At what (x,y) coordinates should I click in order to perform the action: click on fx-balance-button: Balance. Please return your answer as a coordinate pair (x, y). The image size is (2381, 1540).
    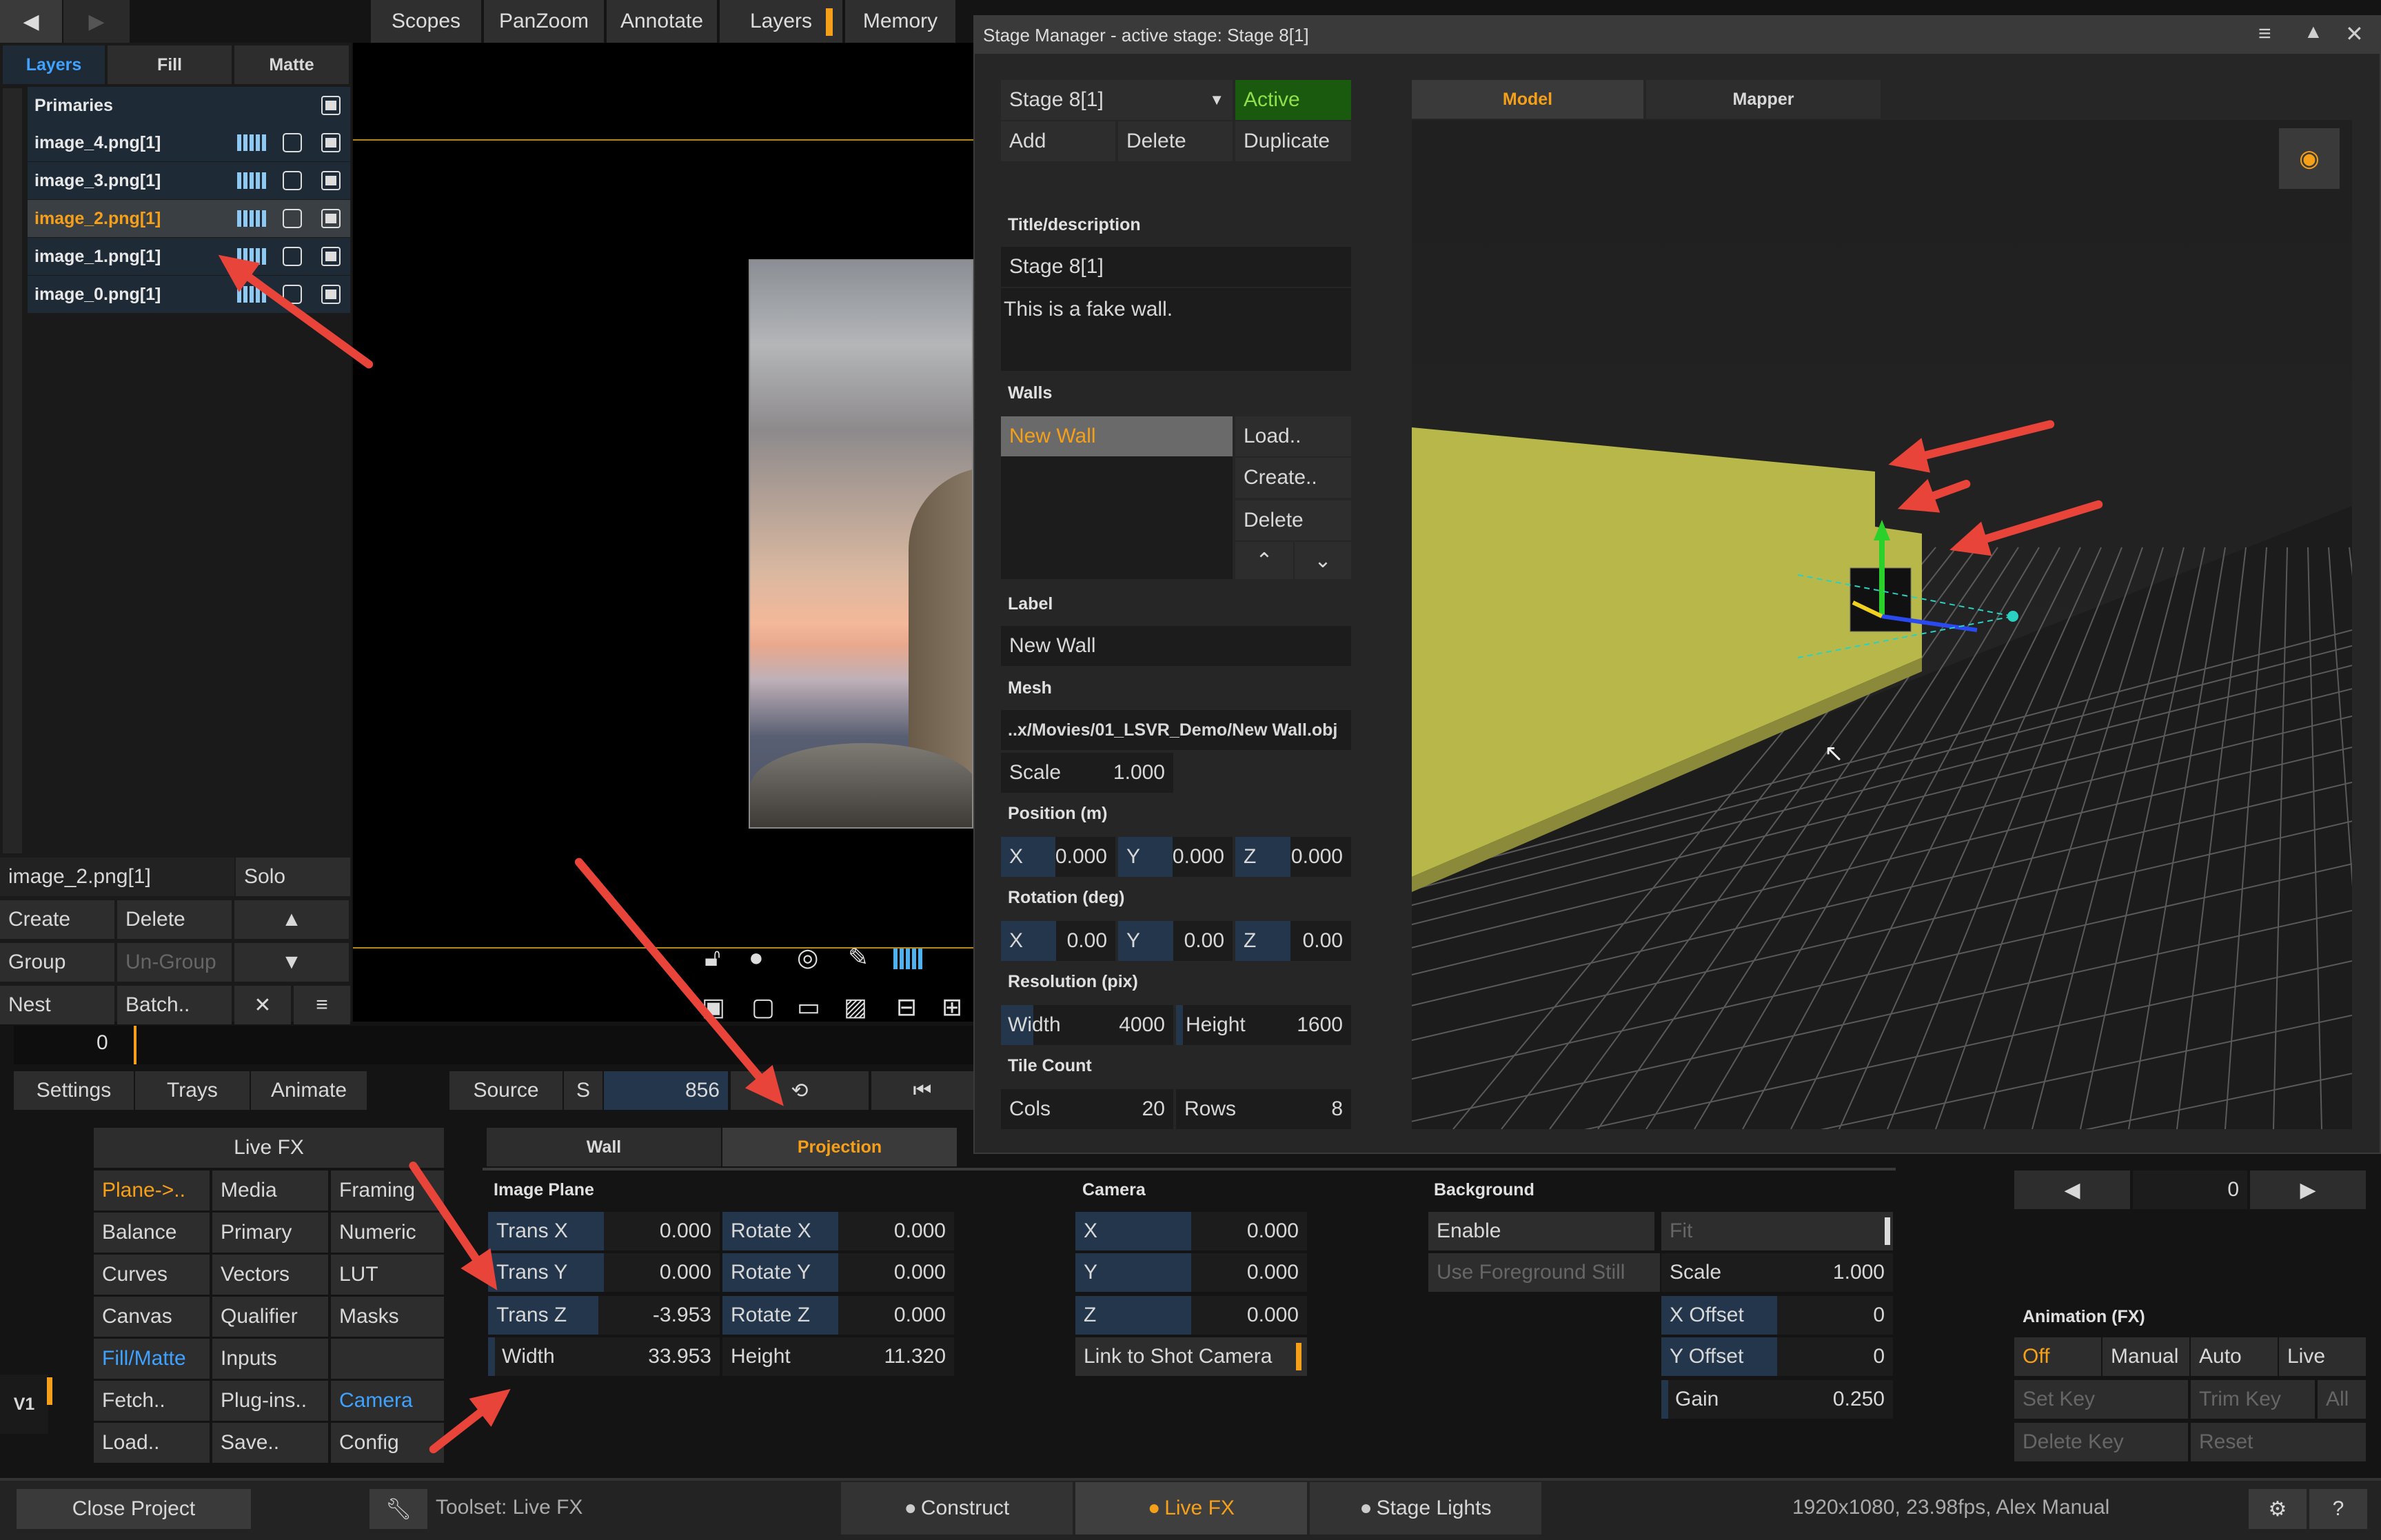
    Looking at the image, I should click on (152, 1233).